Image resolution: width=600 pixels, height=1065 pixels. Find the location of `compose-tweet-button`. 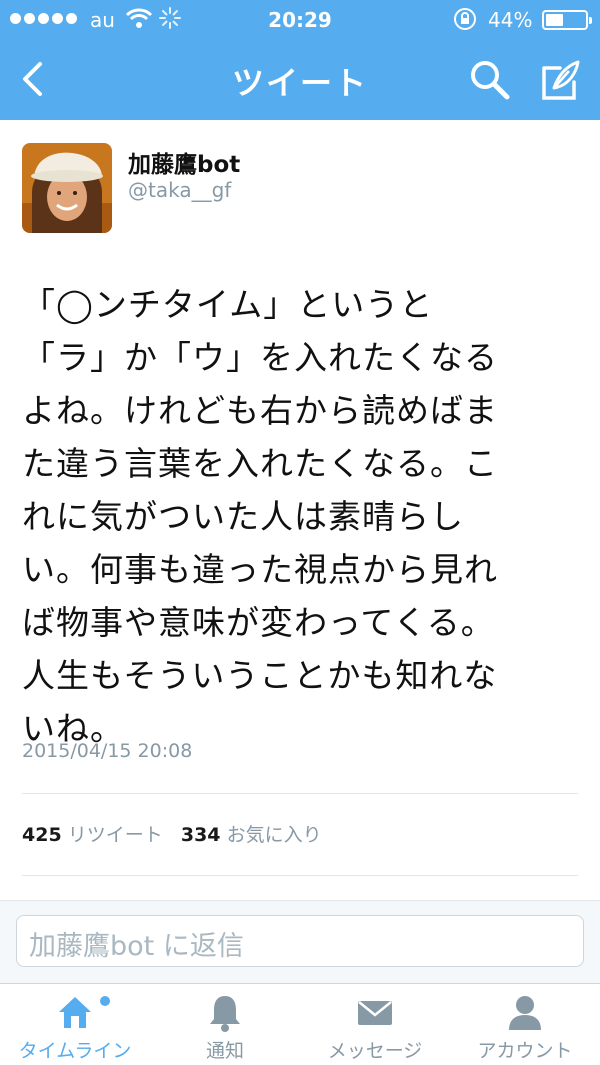

compose-tweet-button is located at coordinates (560, 80).